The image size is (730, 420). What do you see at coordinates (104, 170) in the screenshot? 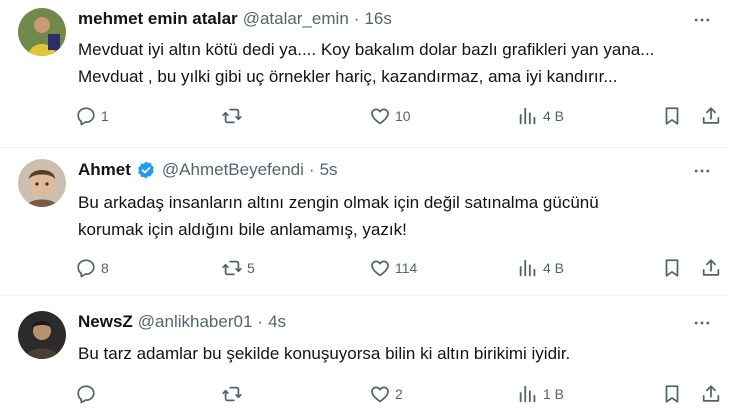
I see `display-name: Ahmet` at bounding box center [104, 170].